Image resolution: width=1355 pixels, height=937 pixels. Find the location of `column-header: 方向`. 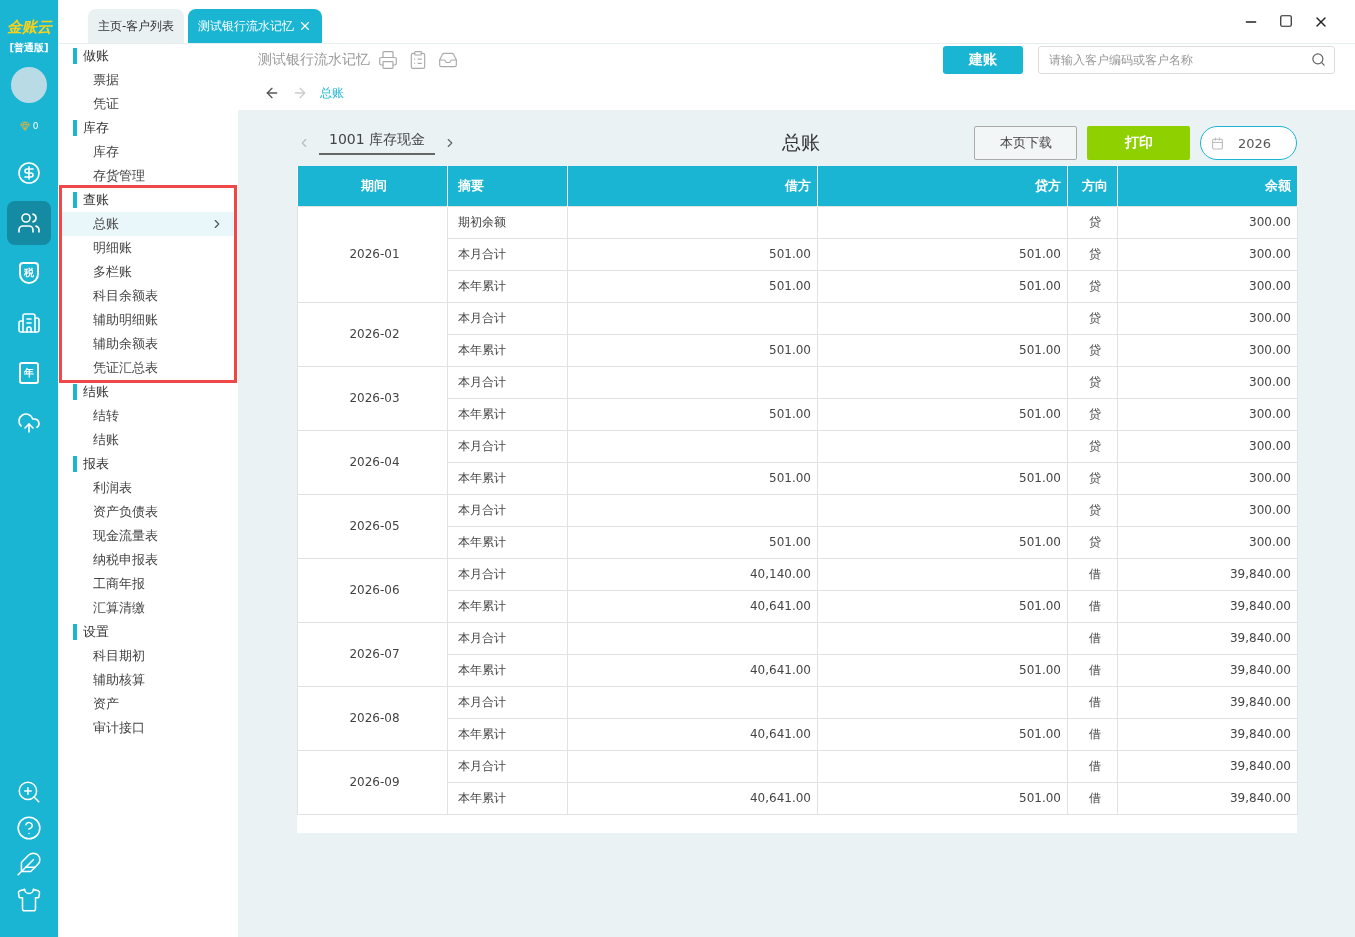

column-header: 方向 is located at coordinates (1092, 186).